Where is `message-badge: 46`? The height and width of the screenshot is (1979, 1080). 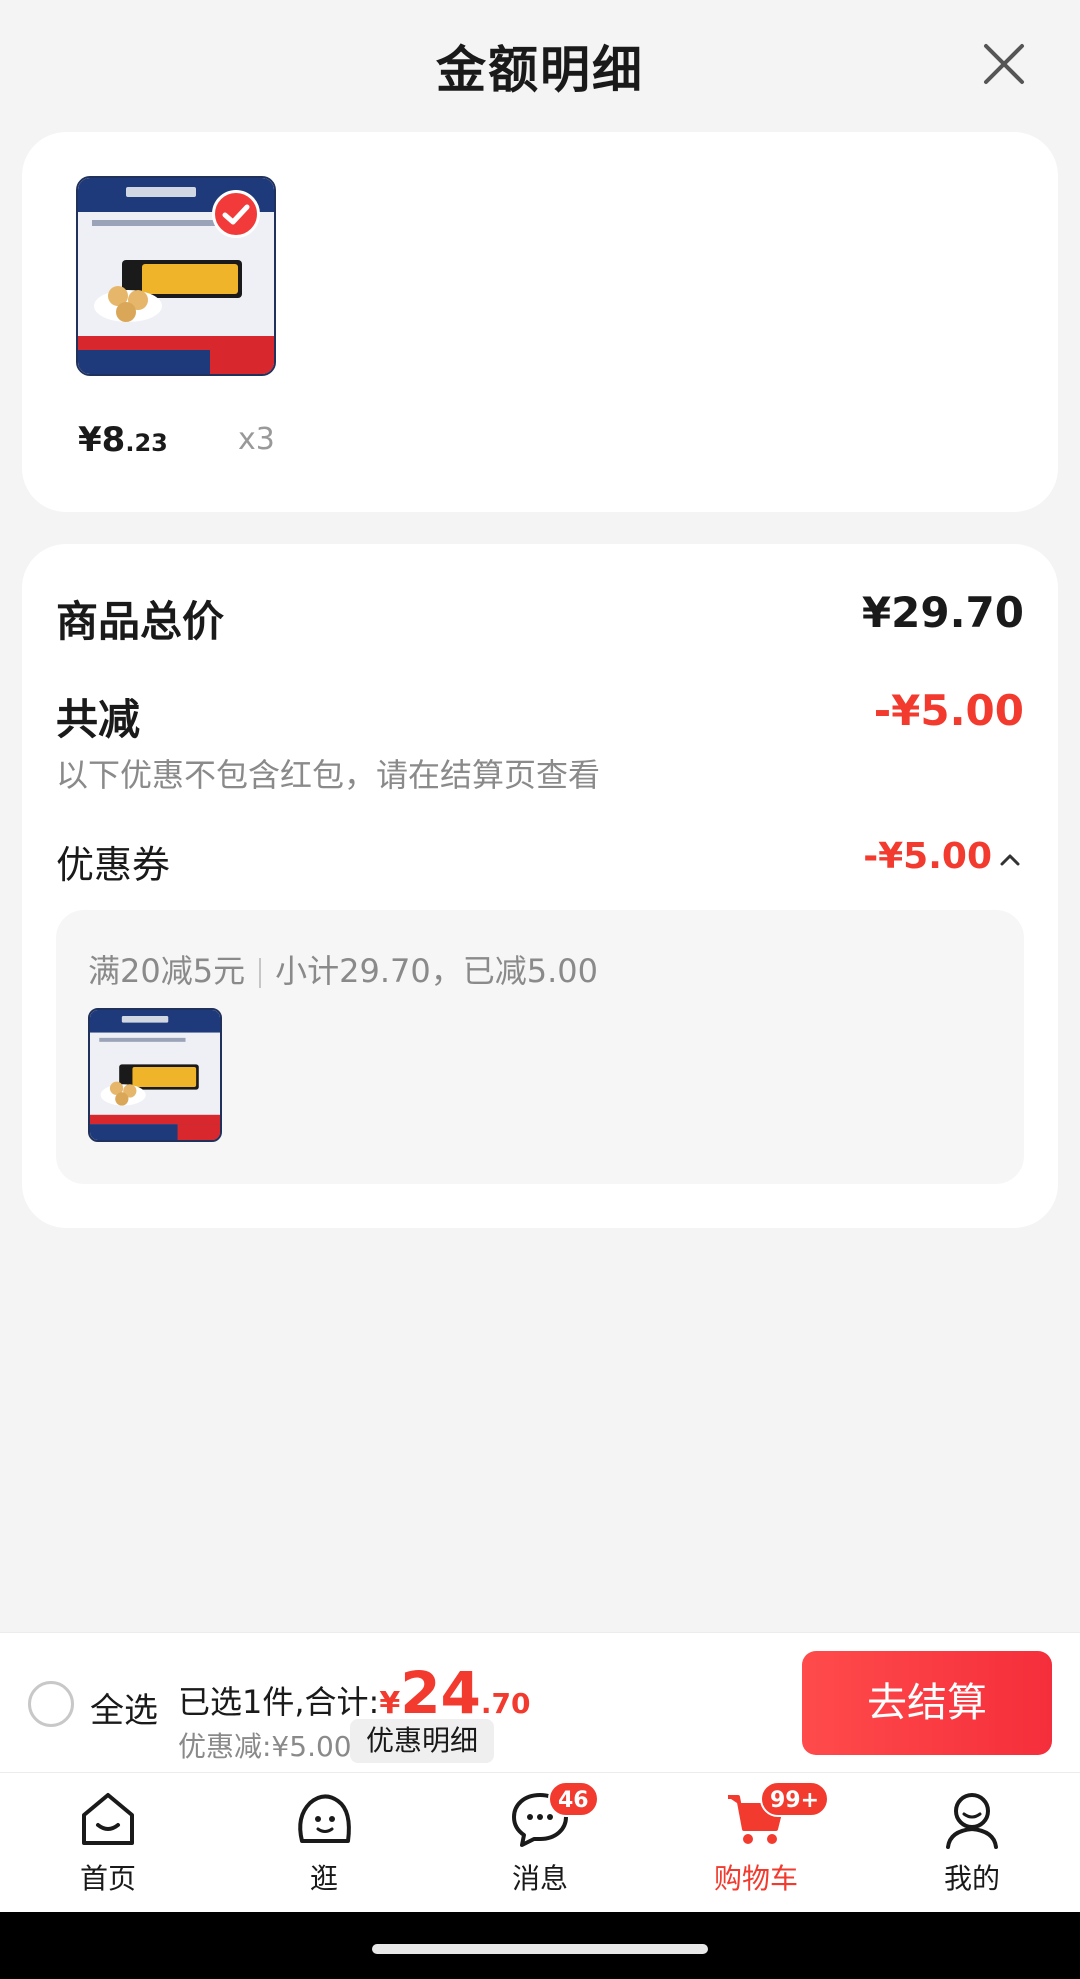 message-badge: 46 is located at coordinates (573, 1799).